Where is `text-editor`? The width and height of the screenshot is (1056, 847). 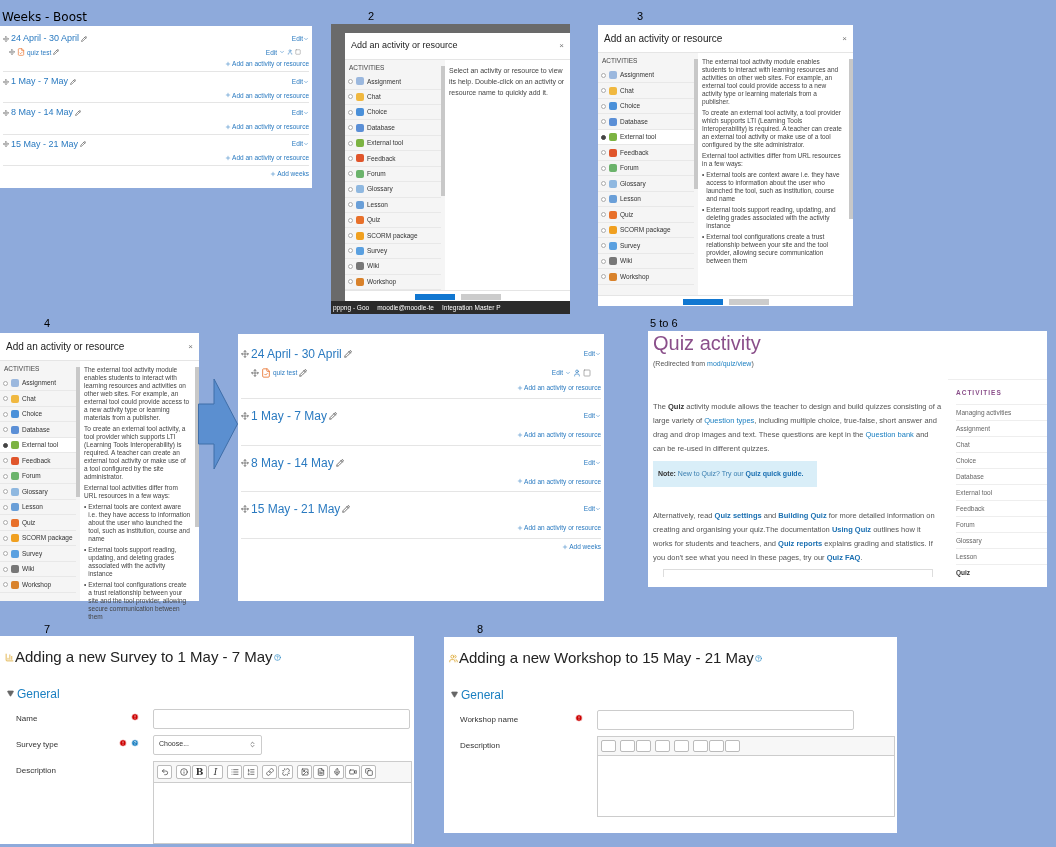
text-editor is located at coordinates (746, 776).